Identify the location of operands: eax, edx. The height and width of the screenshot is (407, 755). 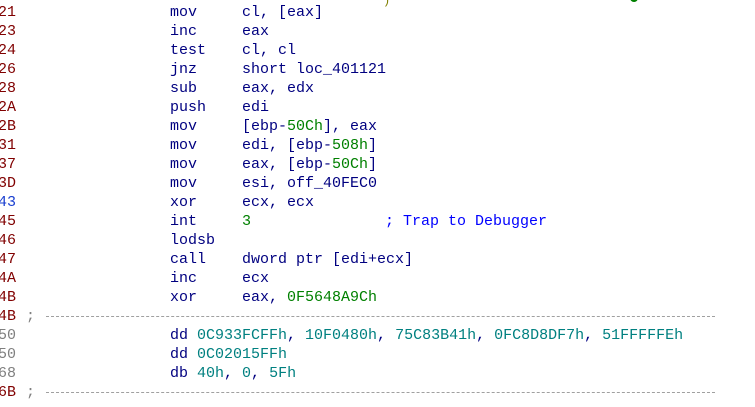
(278, 88).